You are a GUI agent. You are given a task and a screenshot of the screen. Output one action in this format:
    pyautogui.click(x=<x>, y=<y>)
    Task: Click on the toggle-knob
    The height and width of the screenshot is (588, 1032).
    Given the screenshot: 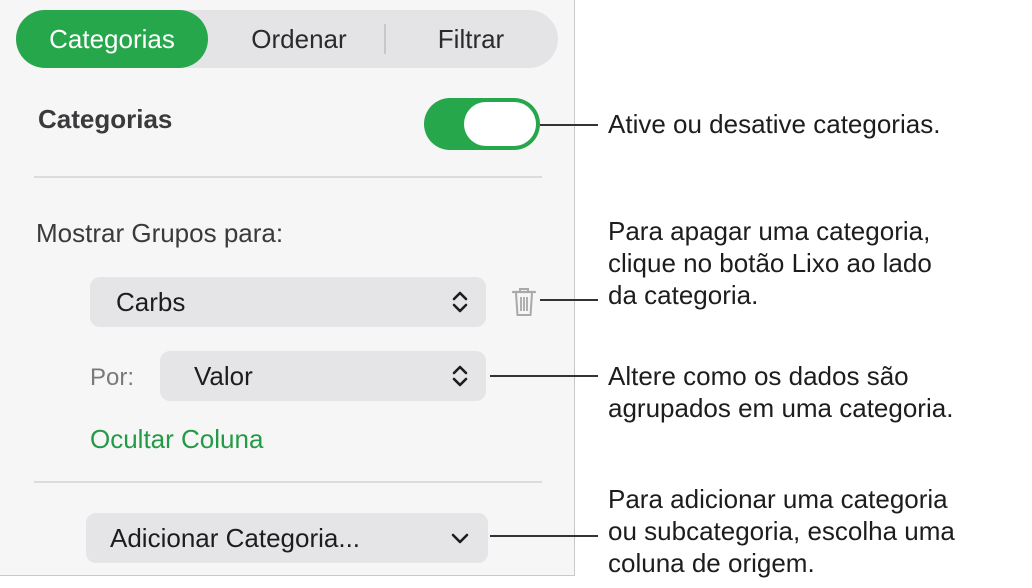 What is the action you would take?
    pyautogui.click(x=500, y=124)
    